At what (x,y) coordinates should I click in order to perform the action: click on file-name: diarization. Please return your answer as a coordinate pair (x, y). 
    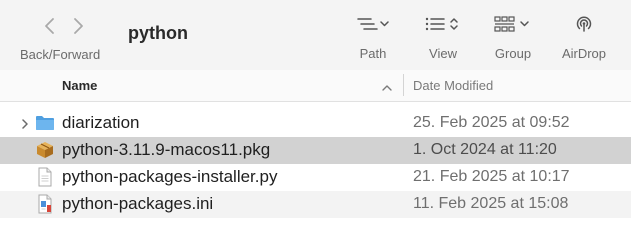
    Looking at the image, I should click on (101, 122).